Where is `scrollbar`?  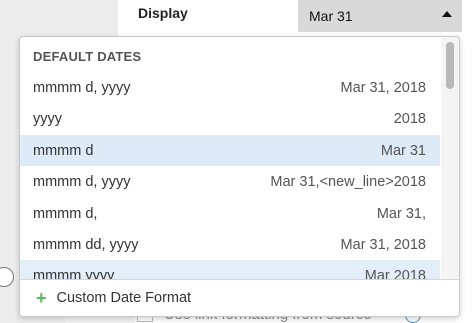 scrollbar is located at coordinates (450, 158).